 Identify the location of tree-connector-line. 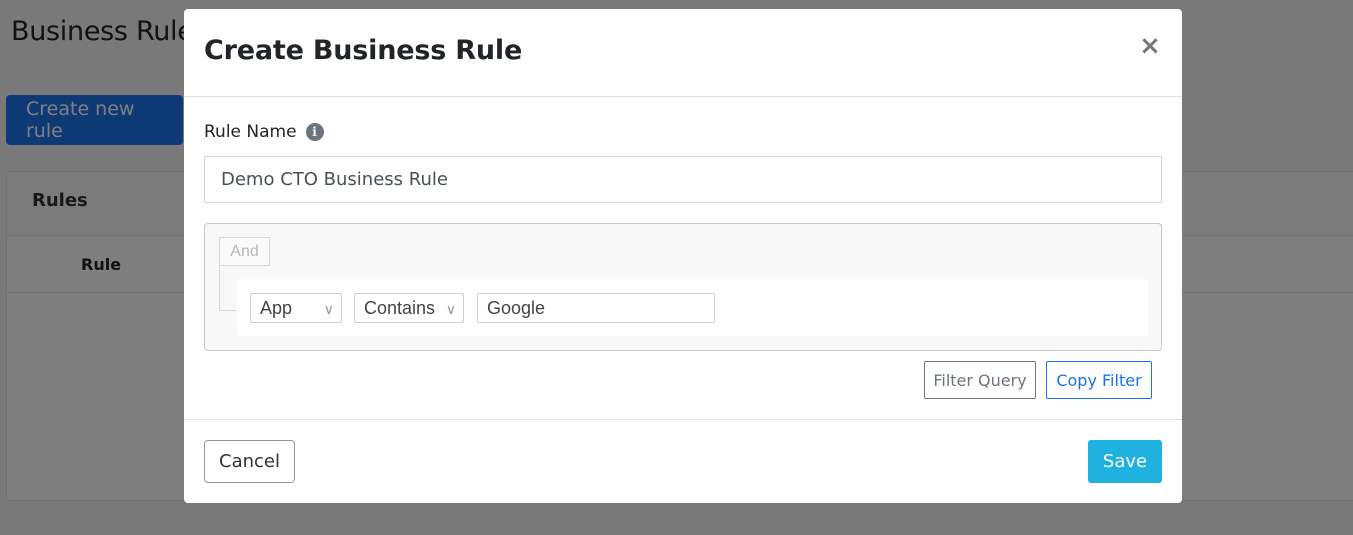
(227, 288).